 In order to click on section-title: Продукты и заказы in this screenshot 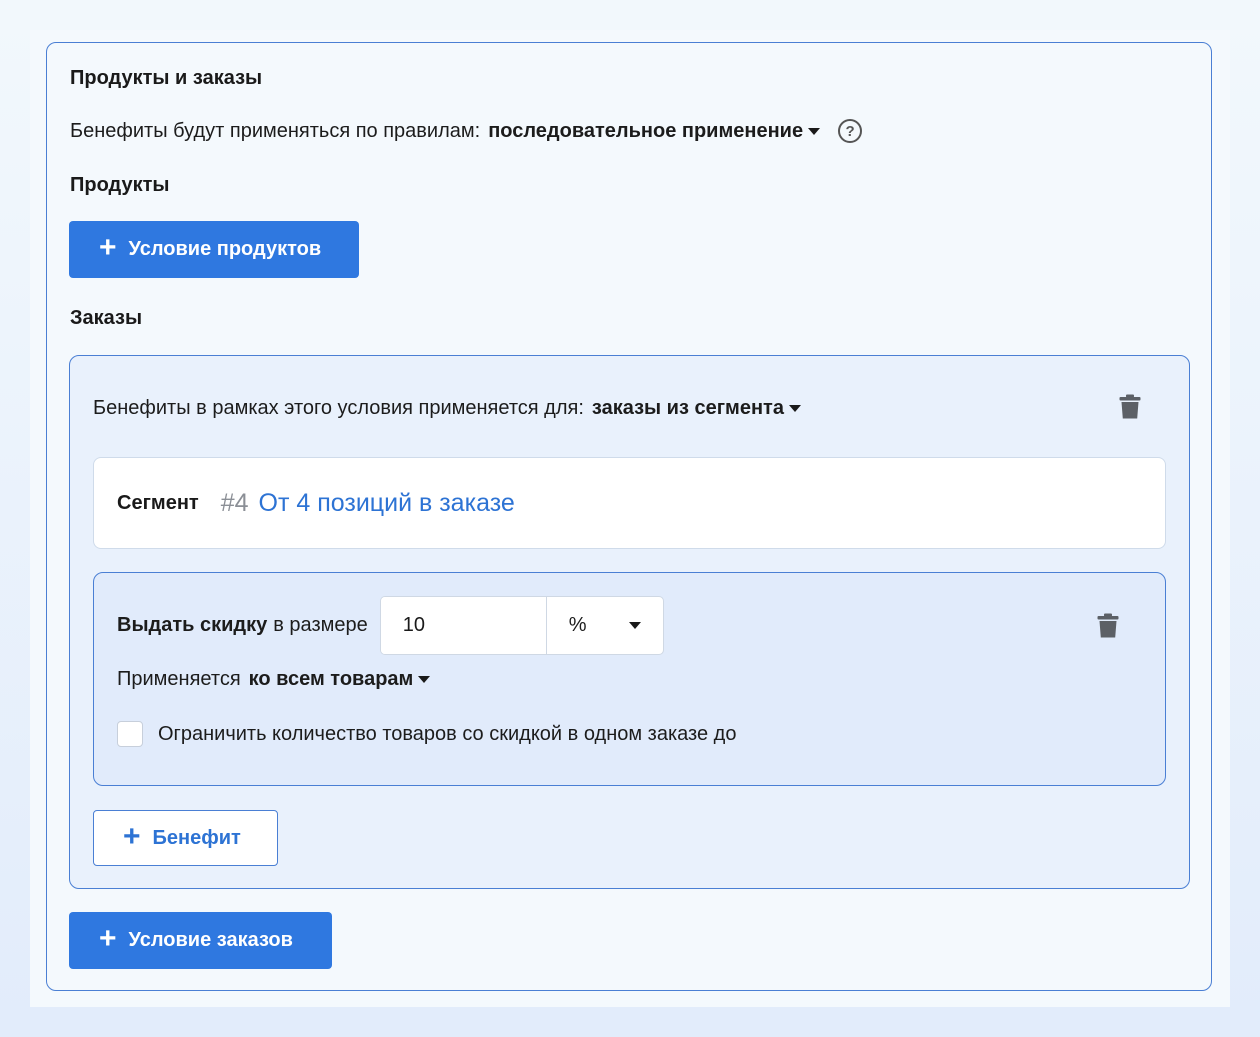, I will do `click(166, 78)`.